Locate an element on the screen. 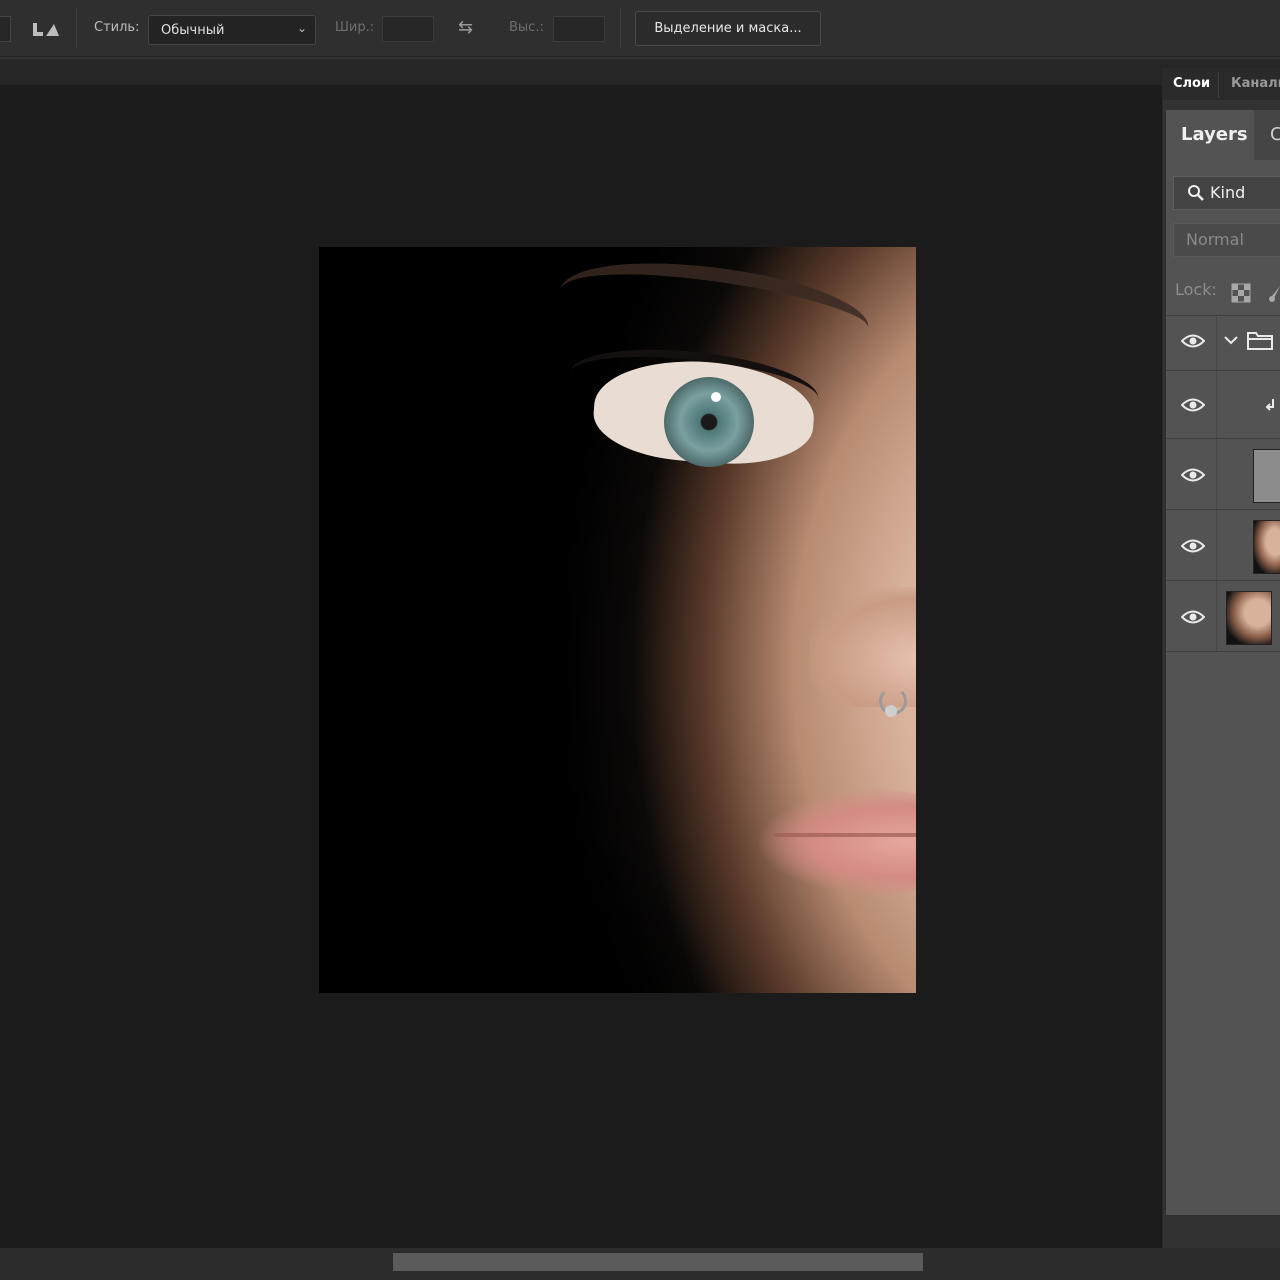 This screenshot has width=1280, height=1280. strip-bevel is located at coordinates (640, 58).